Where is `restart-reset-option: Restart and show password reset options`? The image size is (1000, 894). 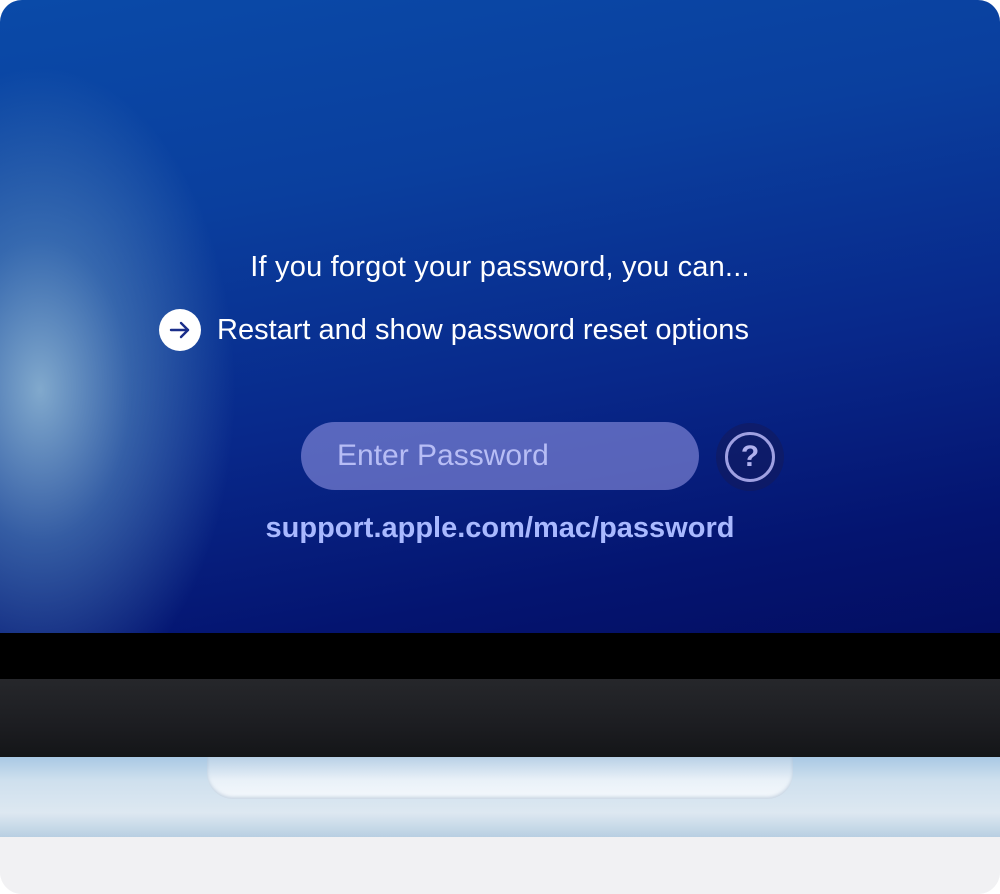 restart-reset-option: Restart and show password reset options is located at coordinates (454, 330).